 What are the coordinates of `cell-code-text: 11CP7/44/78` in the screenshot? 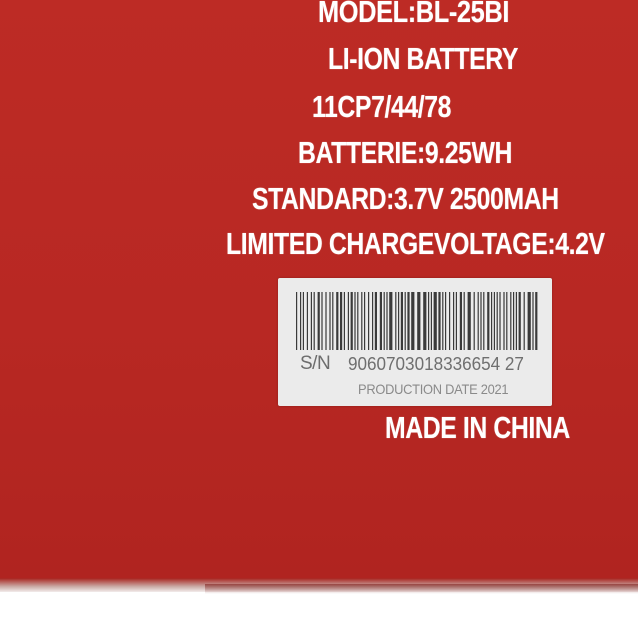 It's located at (382, 106).